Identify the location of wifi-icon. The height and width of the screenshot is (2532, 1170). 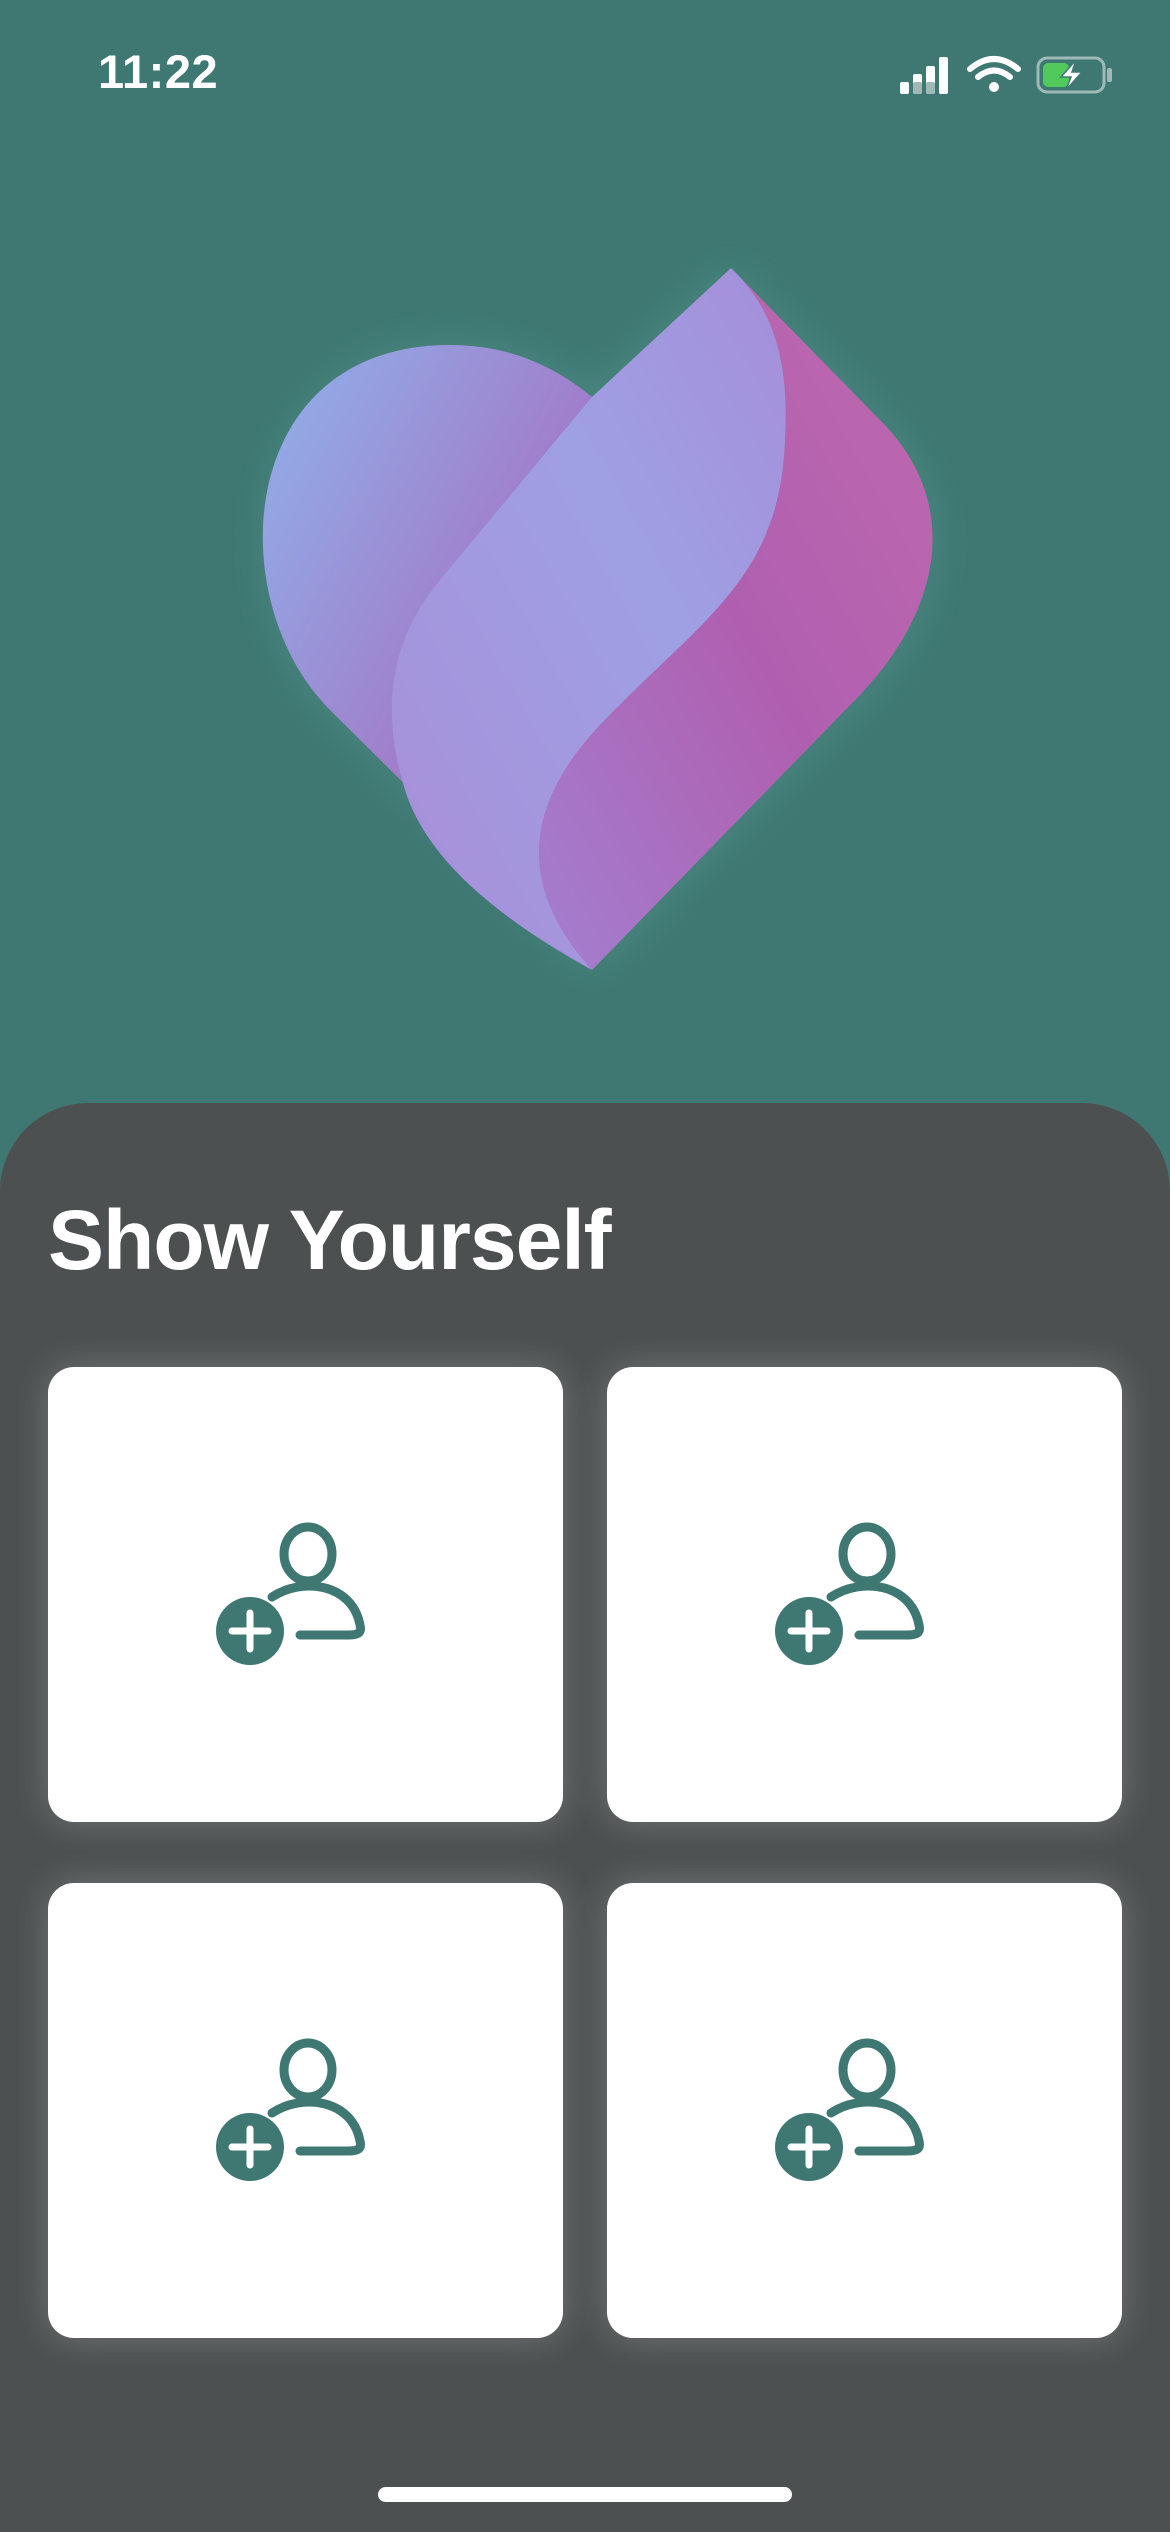
(994, 74).